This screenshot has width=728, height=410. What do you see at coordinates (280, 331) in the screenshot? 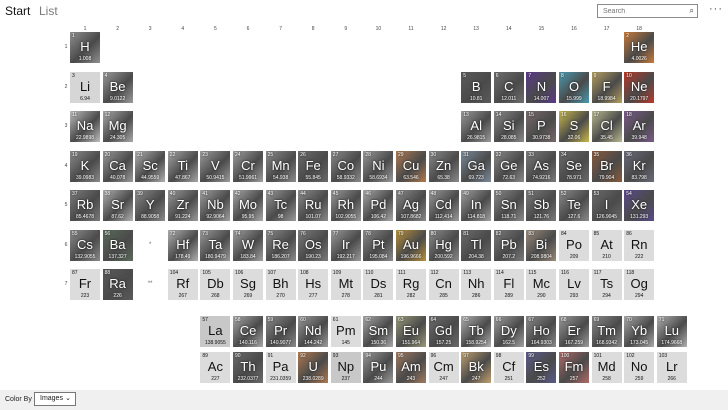
I see `element-tile-pr: 59 Pr 140.9077` at bounding box center [280, 331].